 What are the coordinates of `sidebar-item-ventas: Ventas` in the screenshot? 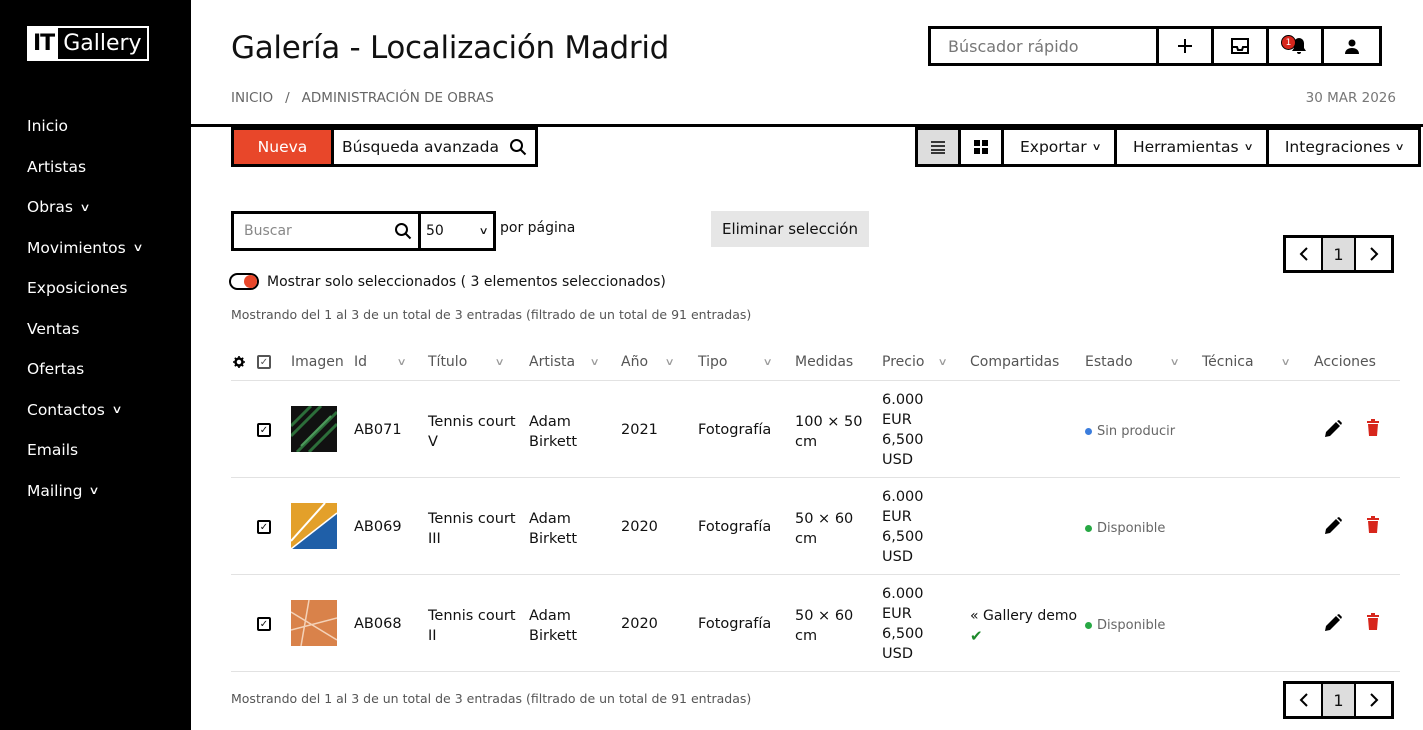 It's located at (84, 329).